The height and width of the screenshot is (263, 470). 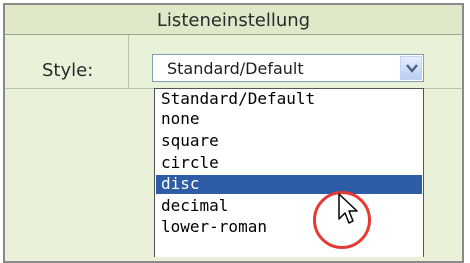 I want to click on dropdown-option-square: square, so click(x=291, y=141).